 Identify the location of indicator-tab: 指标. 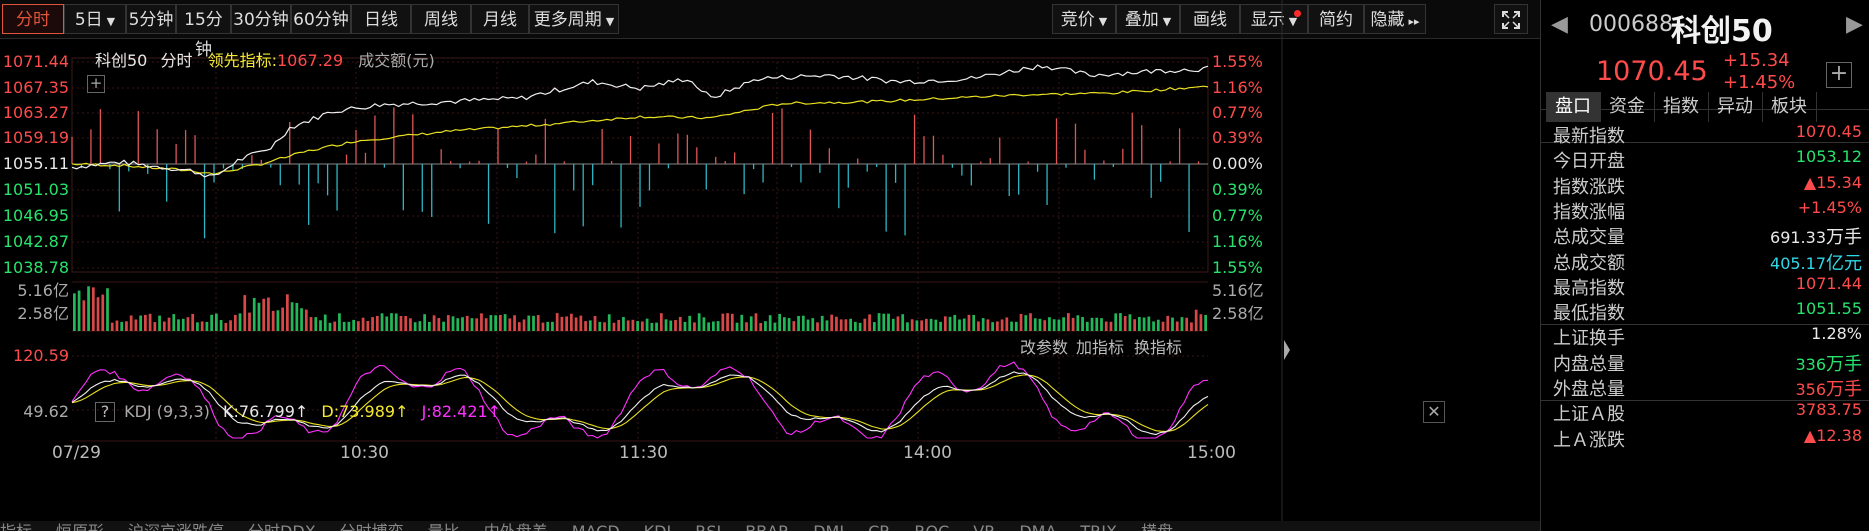
(16, 526).